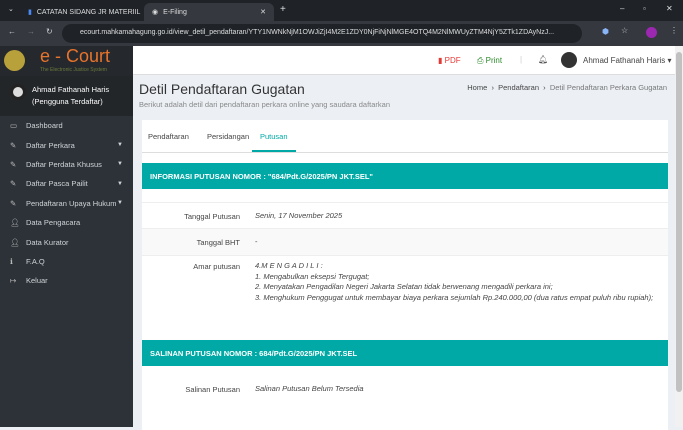 Image resolution: width=683 pixels, height=430 pixels. I want to click on sidebar-item-label: Dashboard, so click(44, 126).